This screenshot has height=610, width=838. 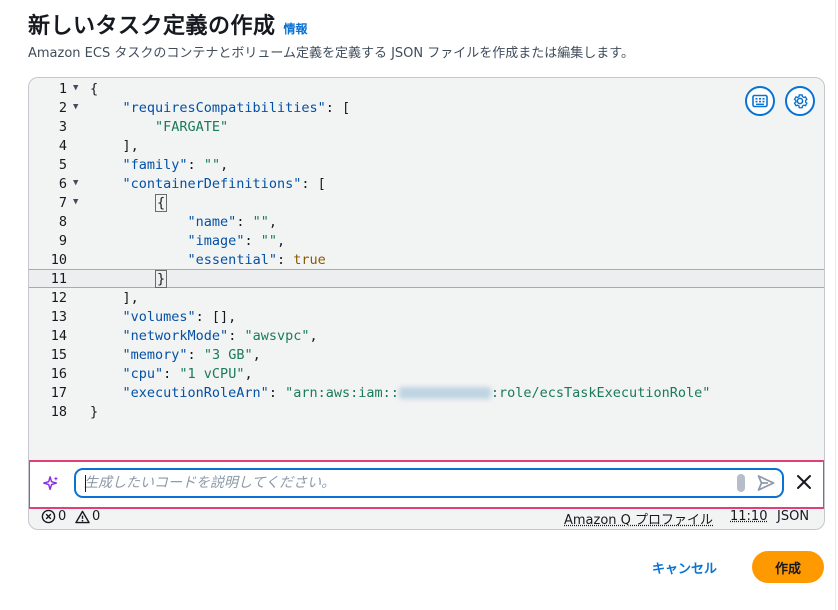 What do you see at coordinates (62, 165) in the screenshot?
I see `line-number: 5` at bounding box center [62, 165].